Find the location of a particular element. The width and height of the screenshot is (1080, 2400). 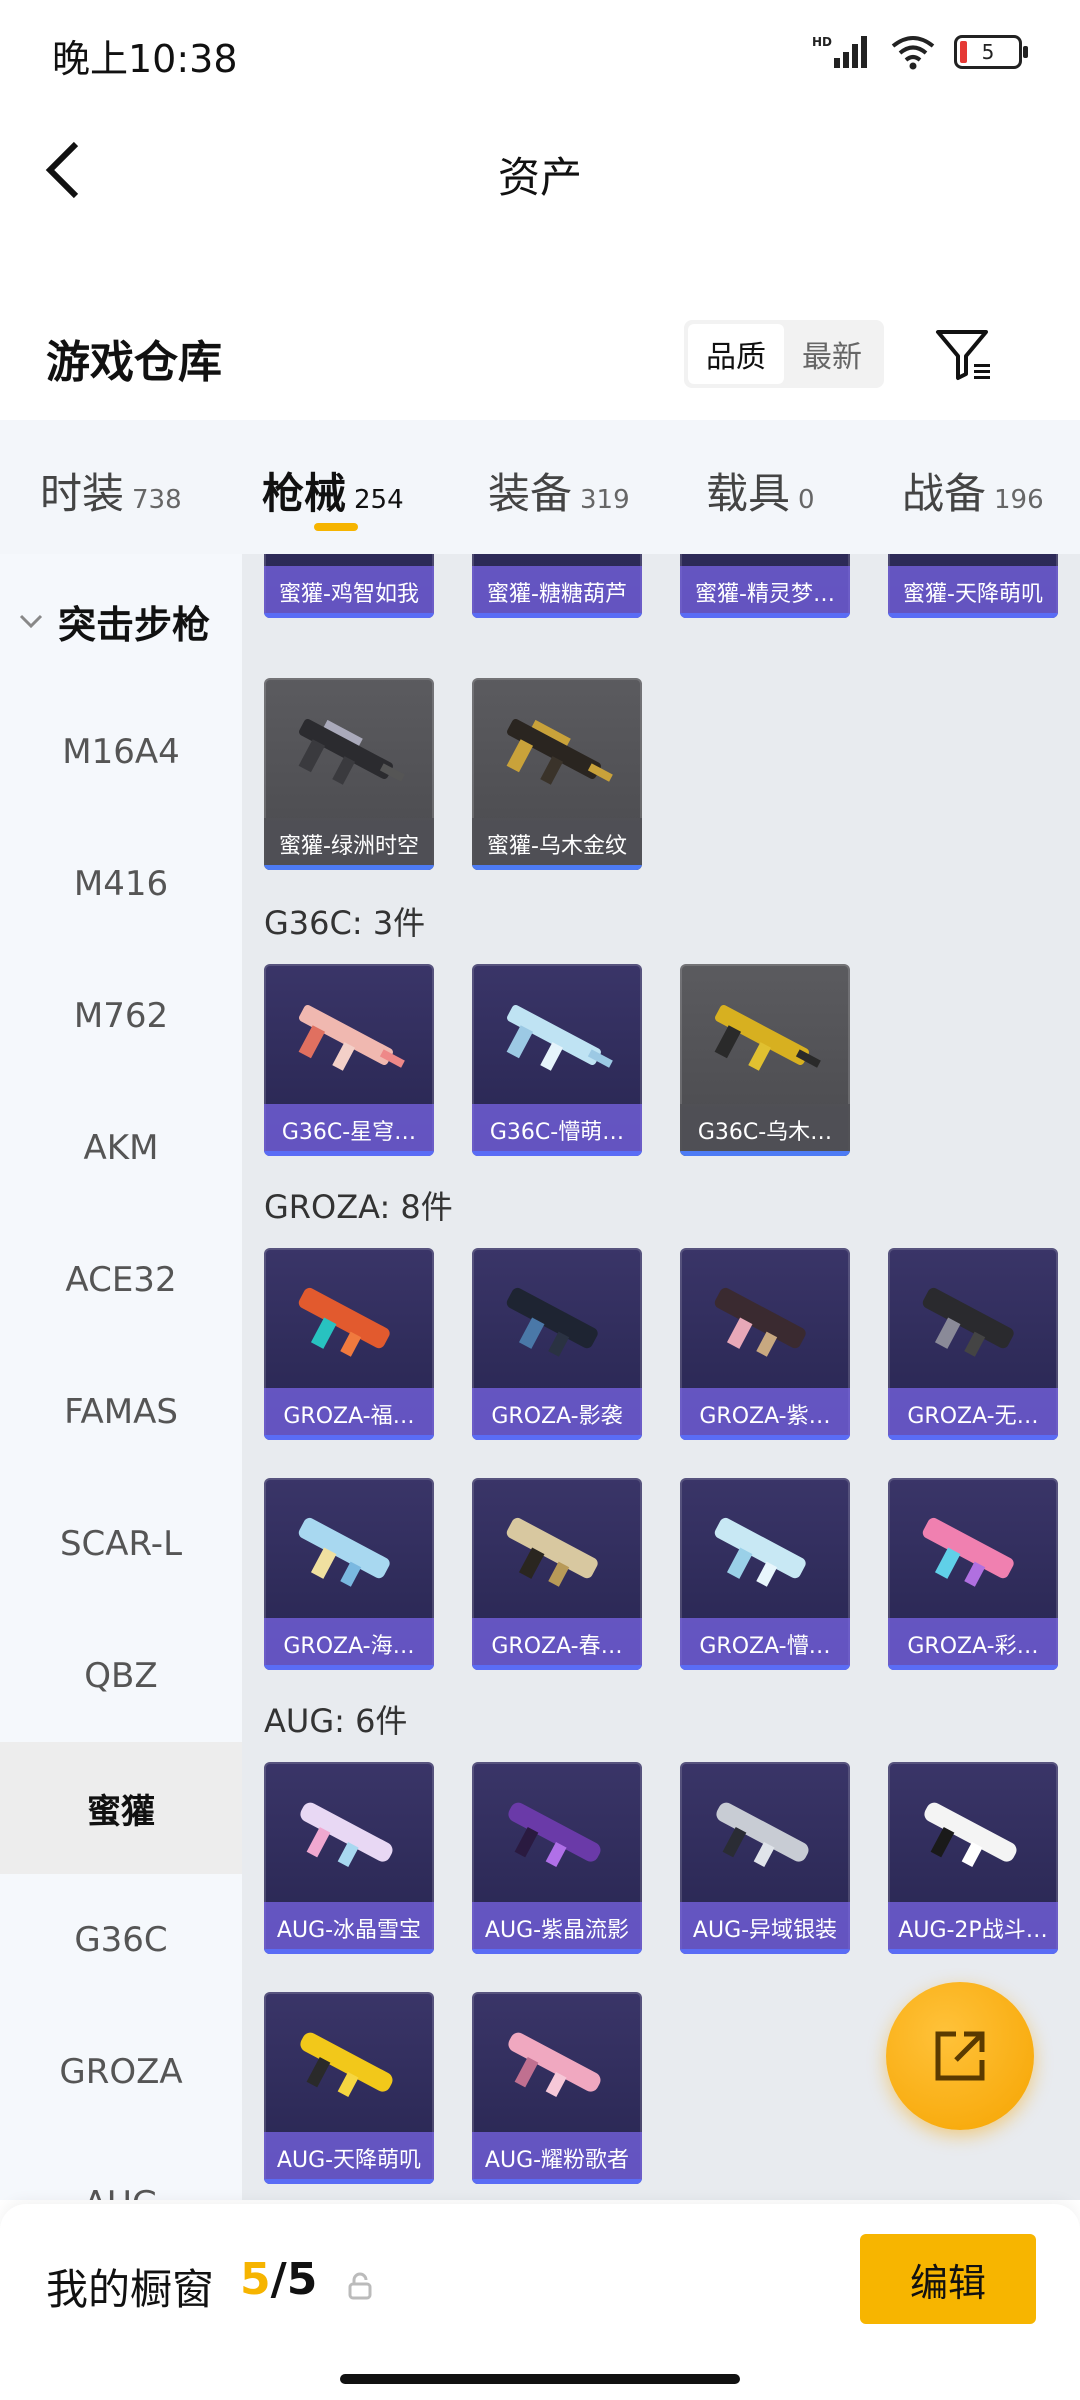

tab-label: 装备 is located at coordinates (530, 493).